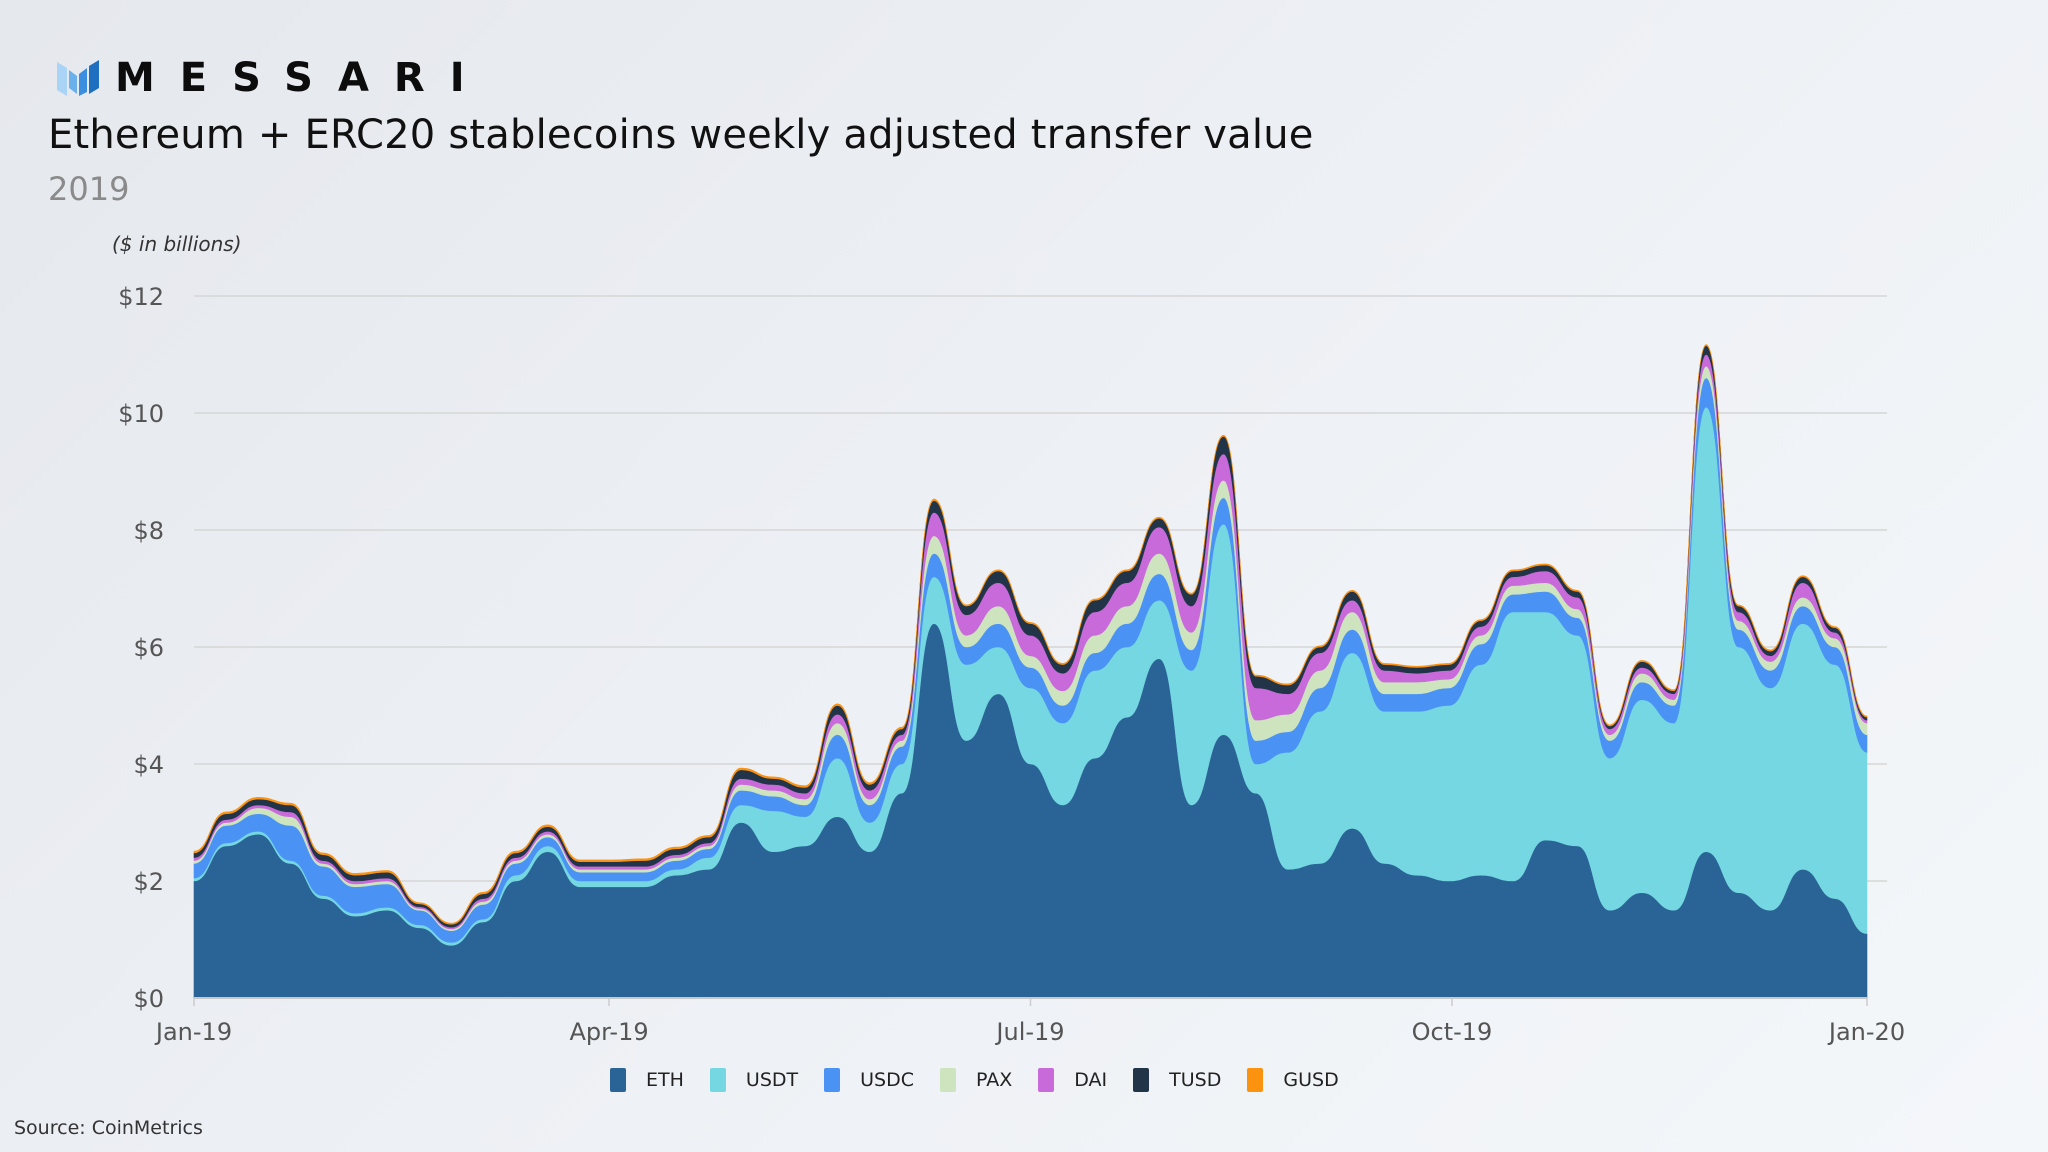 The image size is (2048, 1152). I want to click on legend-label: ETH, so click(665, 1080).